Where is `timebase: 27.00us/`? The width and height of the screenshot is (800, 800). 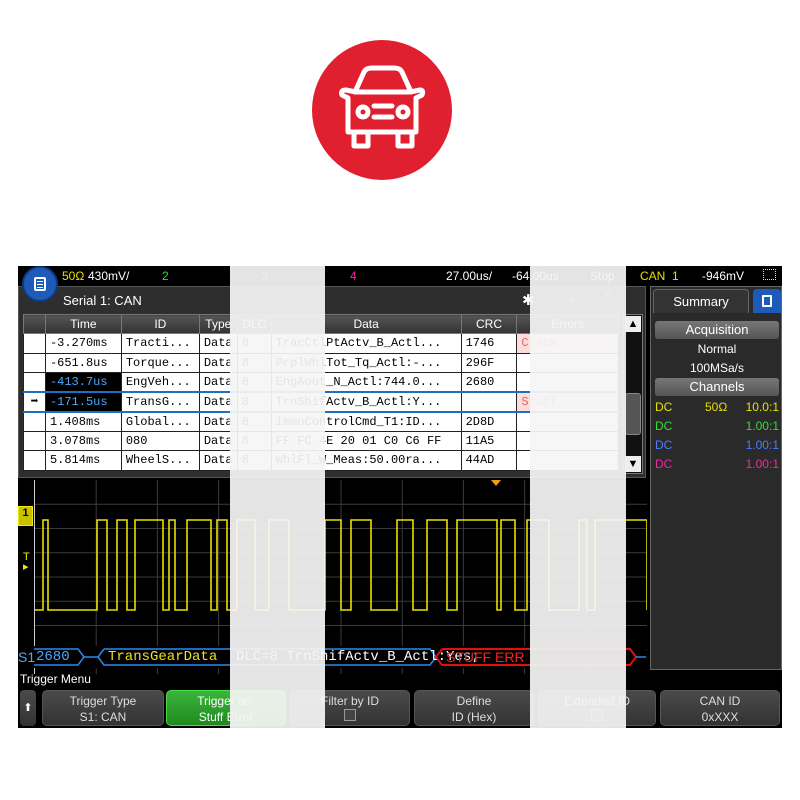
timebase: 27.00us/ is located at coordinates (469, 276).